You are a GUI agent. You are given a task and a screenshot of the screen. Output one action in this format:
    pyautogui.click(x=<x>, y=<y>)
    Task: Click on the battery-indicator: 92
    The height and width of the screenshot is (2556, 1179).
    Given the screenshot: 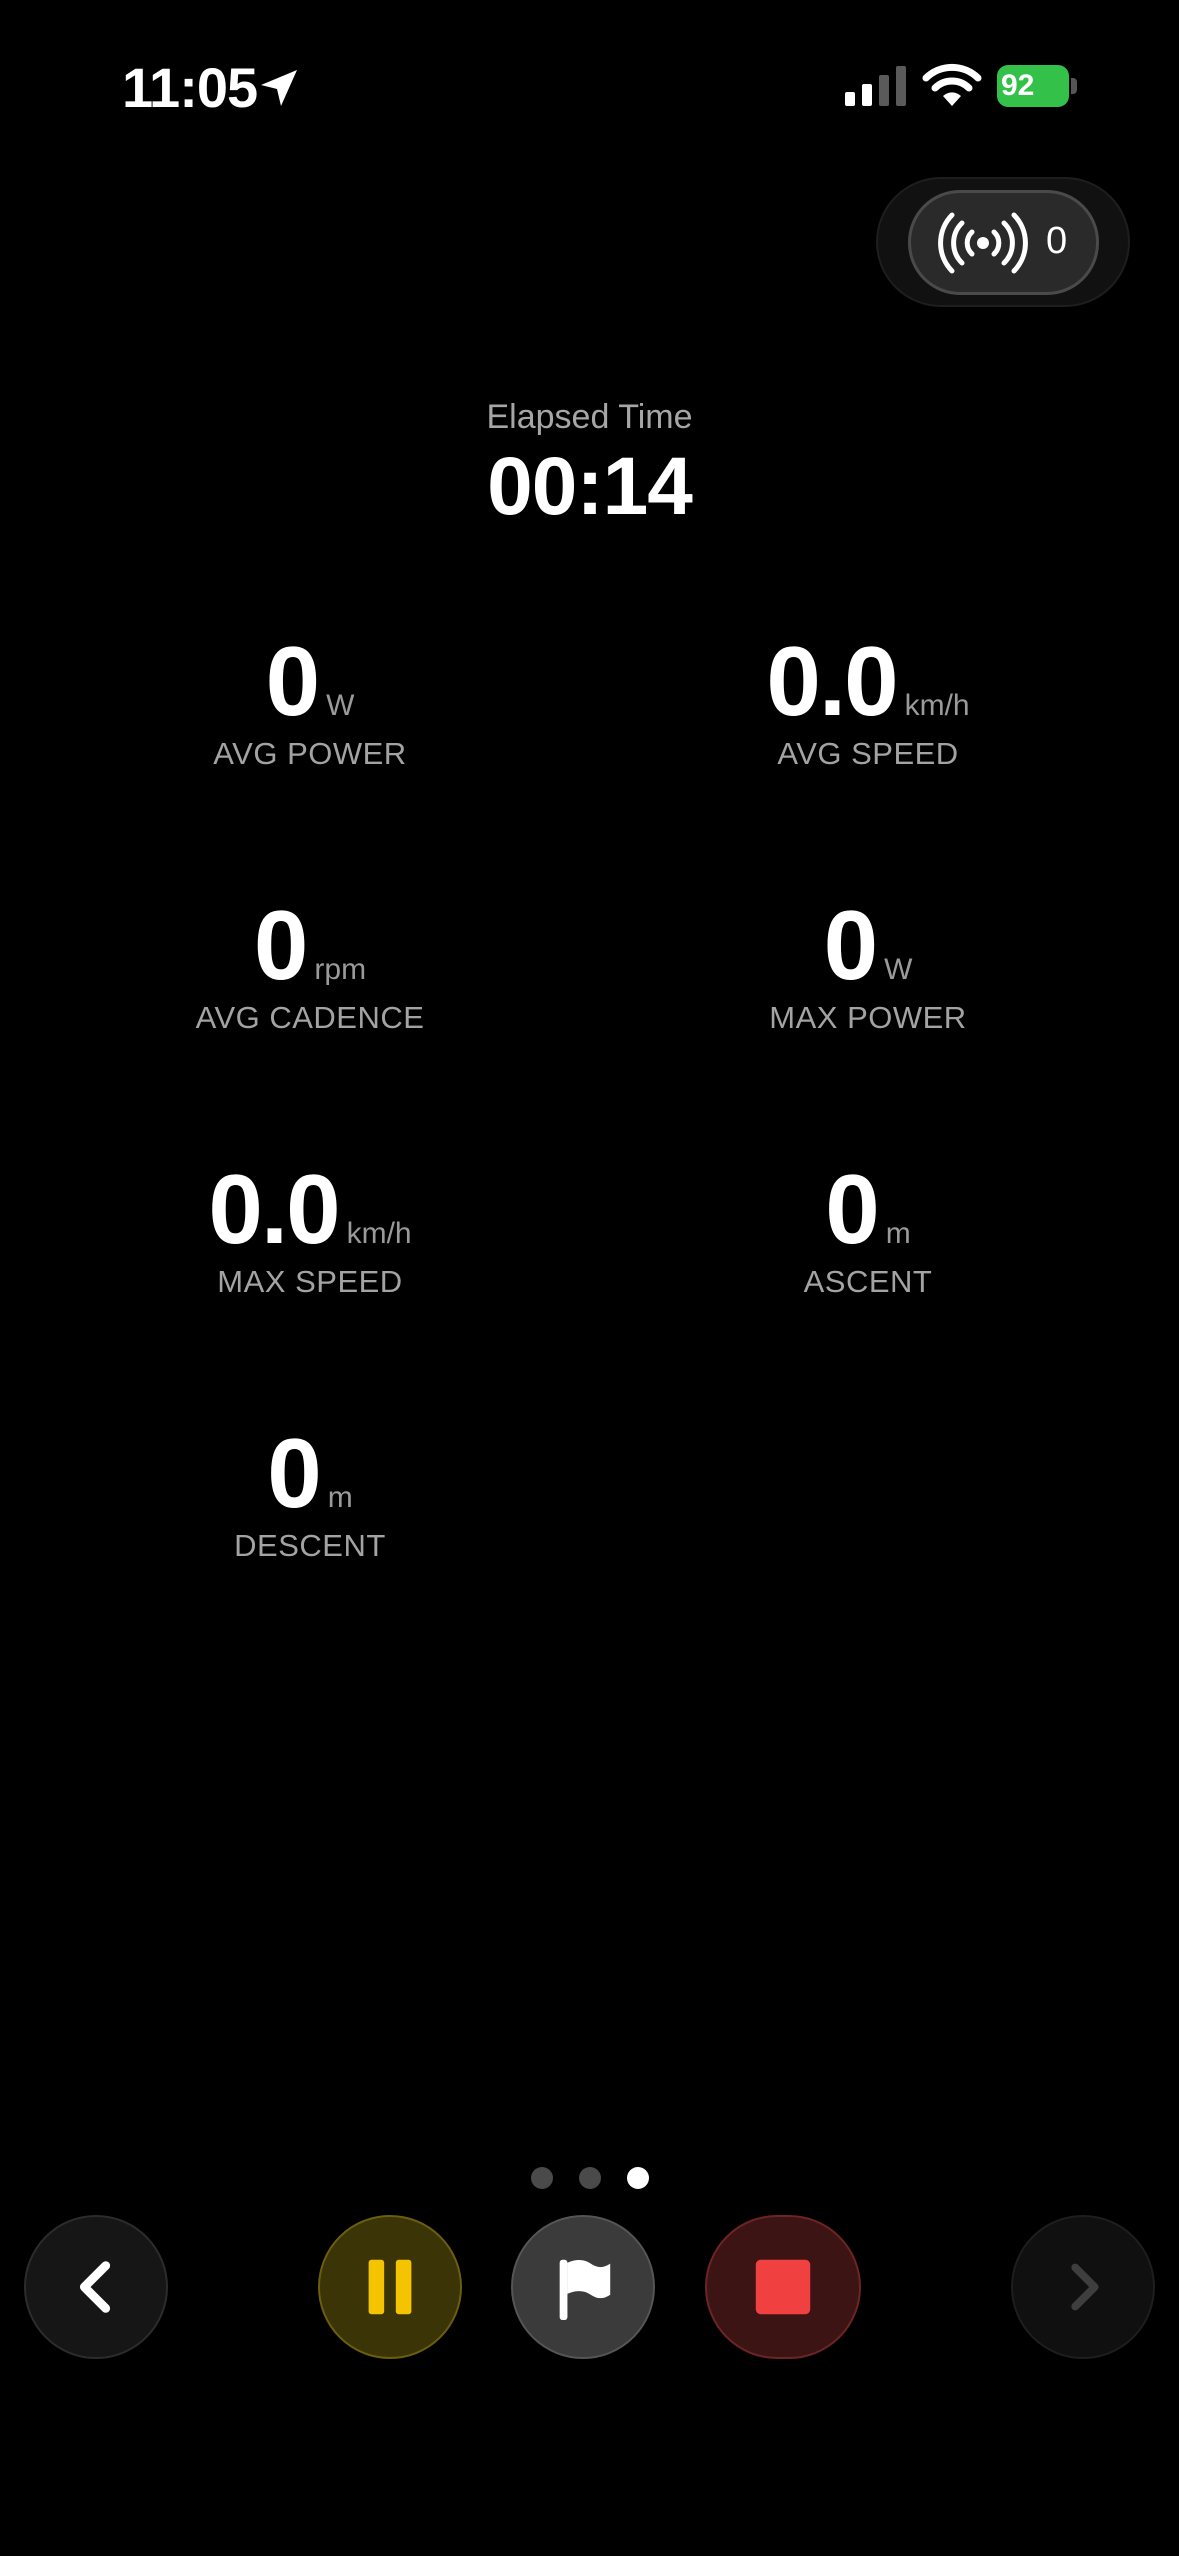 What is the action you would take?
    pyautogui.click(x=1037, y=86)
    